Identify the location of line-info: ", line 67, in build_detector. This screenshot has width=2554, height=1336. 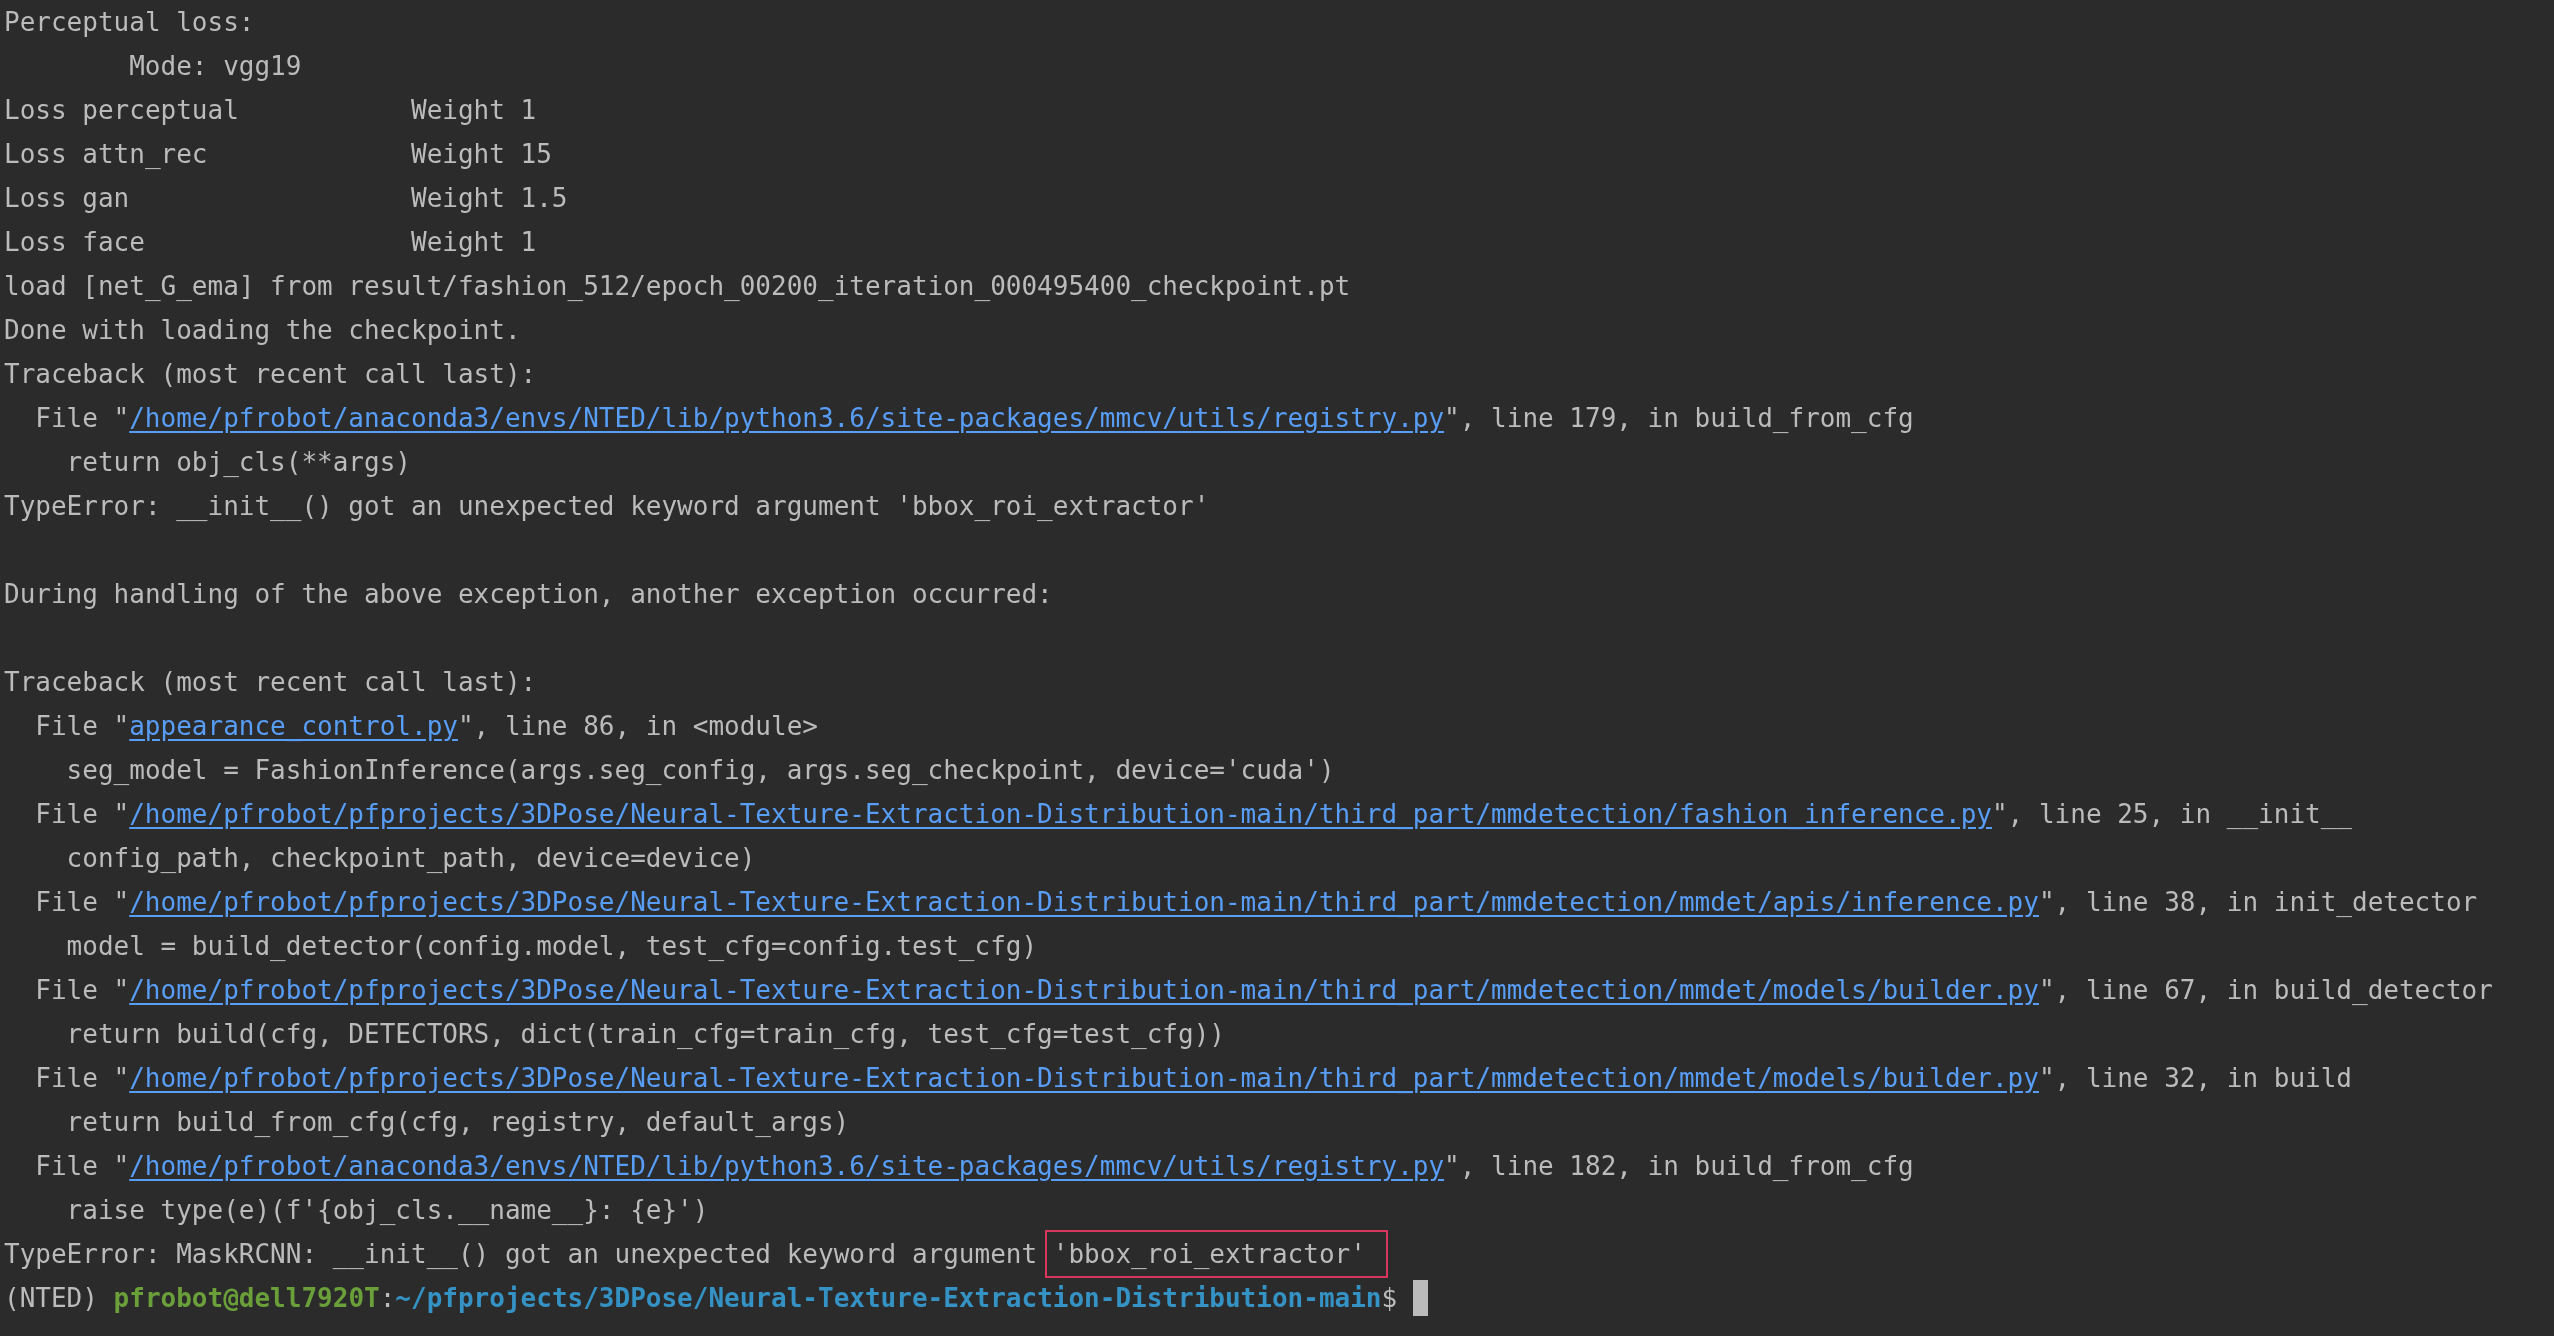
(2265, 990).